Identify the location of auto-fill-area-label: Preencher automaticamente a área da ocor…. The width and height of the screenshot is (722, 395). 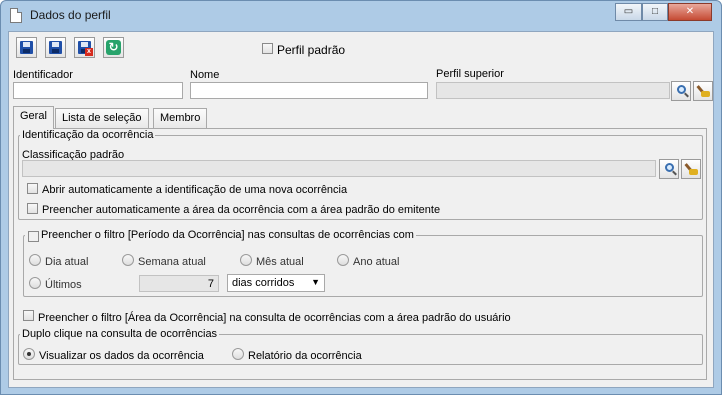
(241, 210).